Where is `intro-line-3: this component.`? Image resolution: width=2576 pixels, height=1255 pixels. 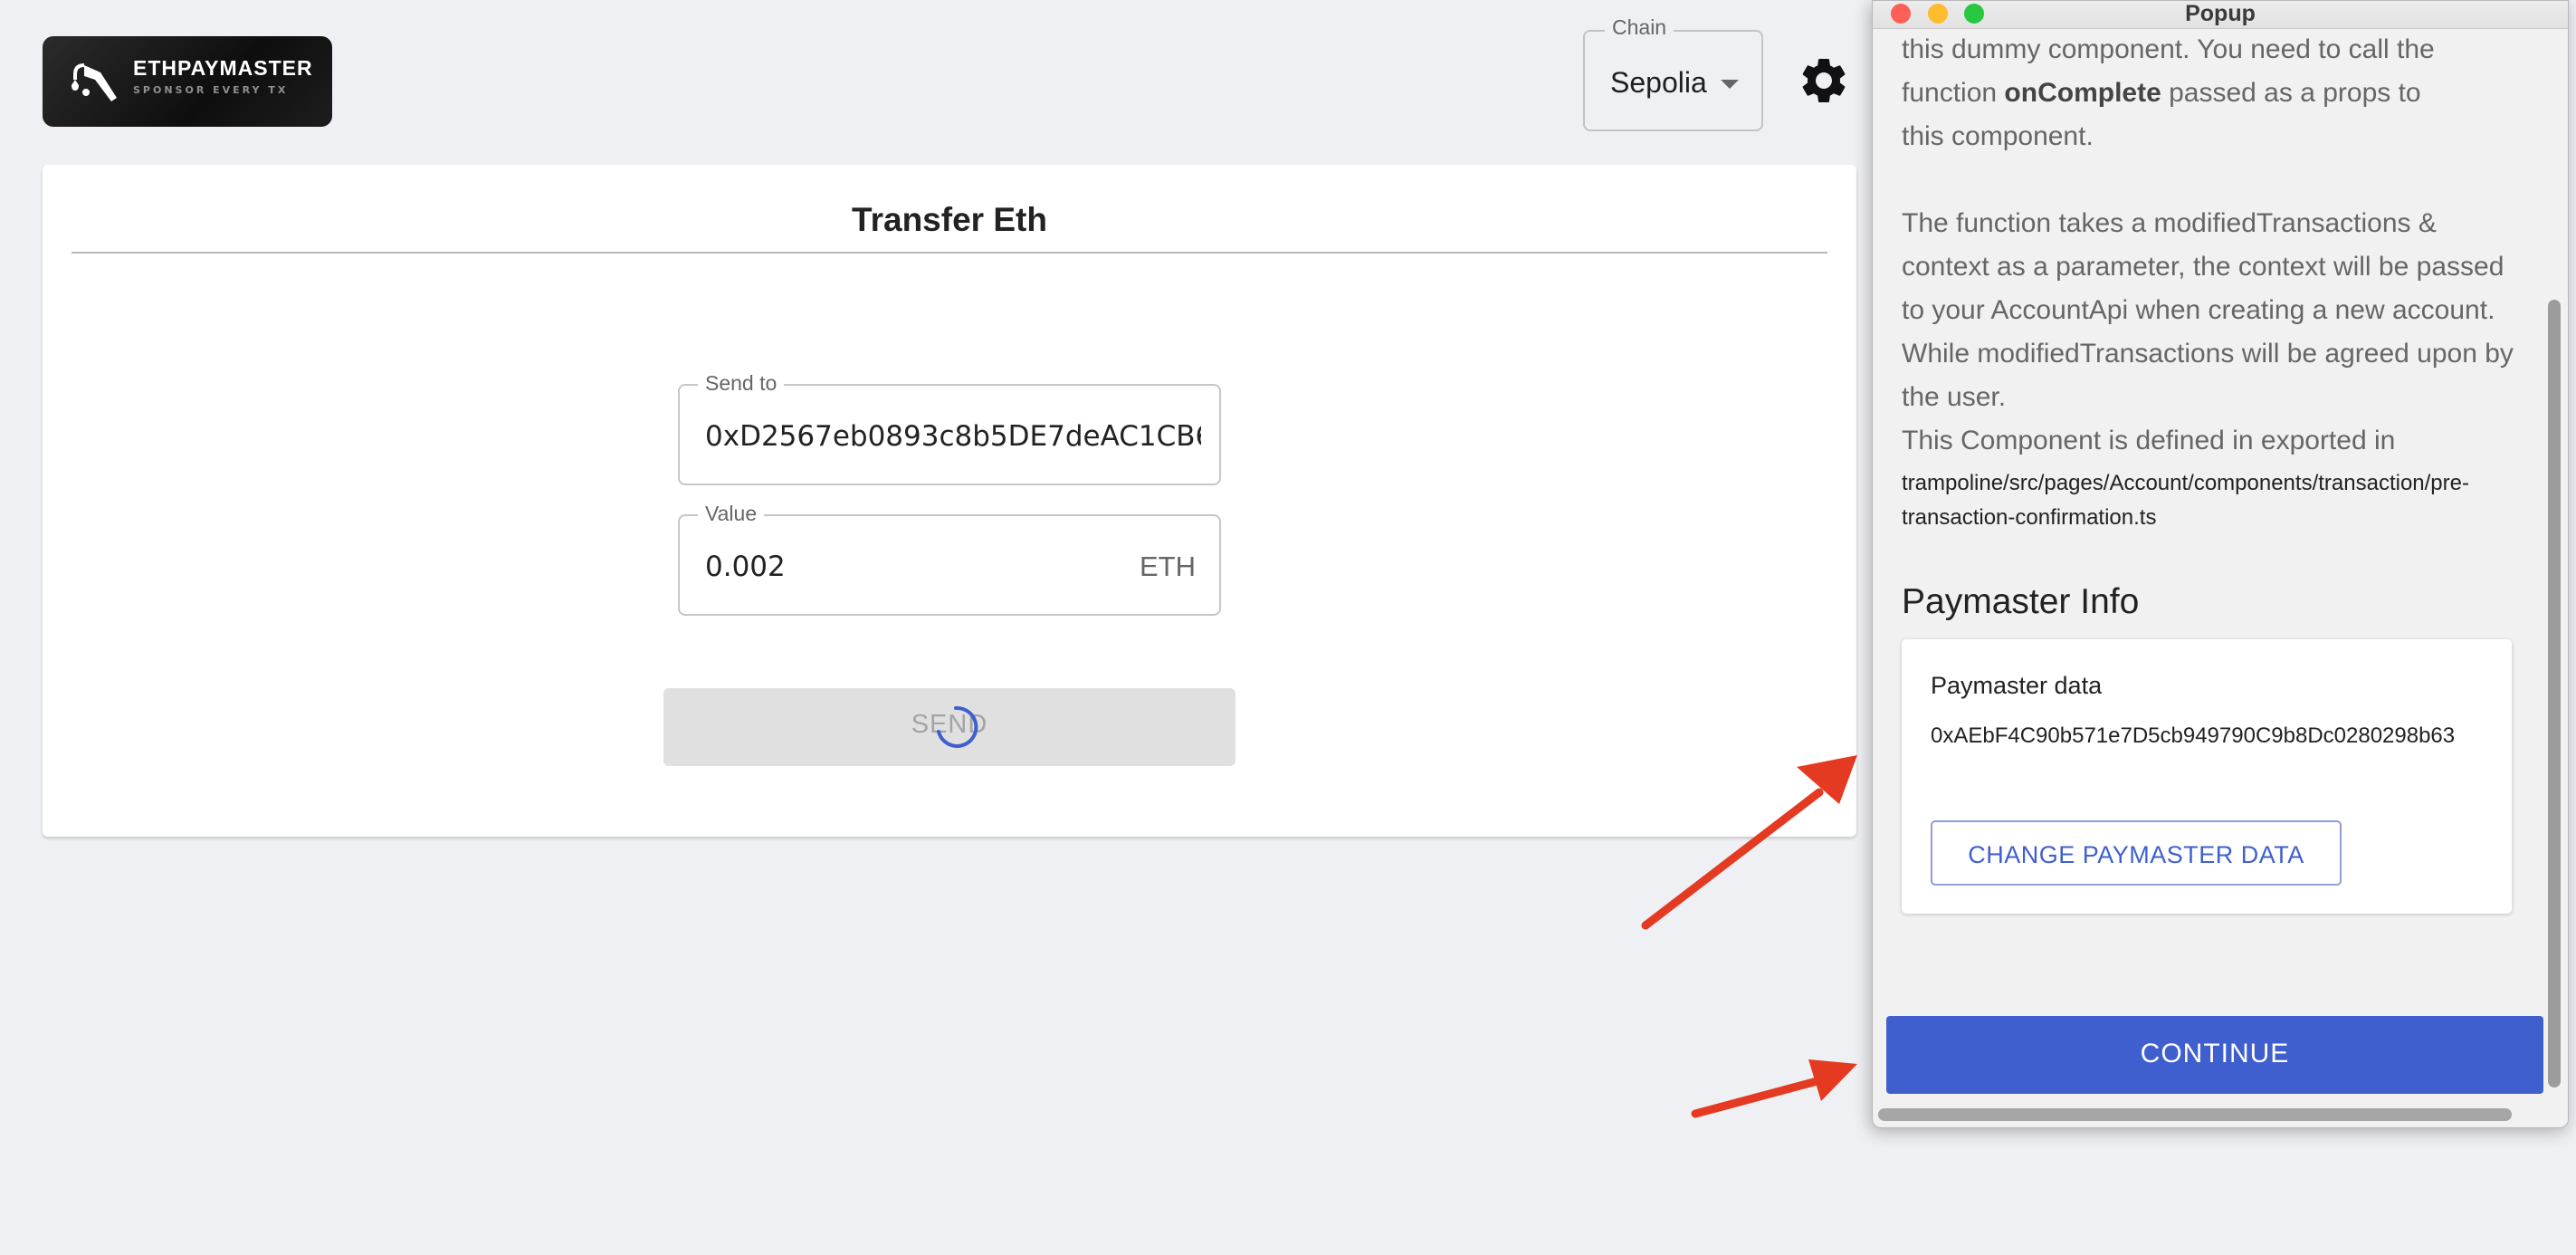
intro-line-3: this component. is located at coordinates (1998, 136).